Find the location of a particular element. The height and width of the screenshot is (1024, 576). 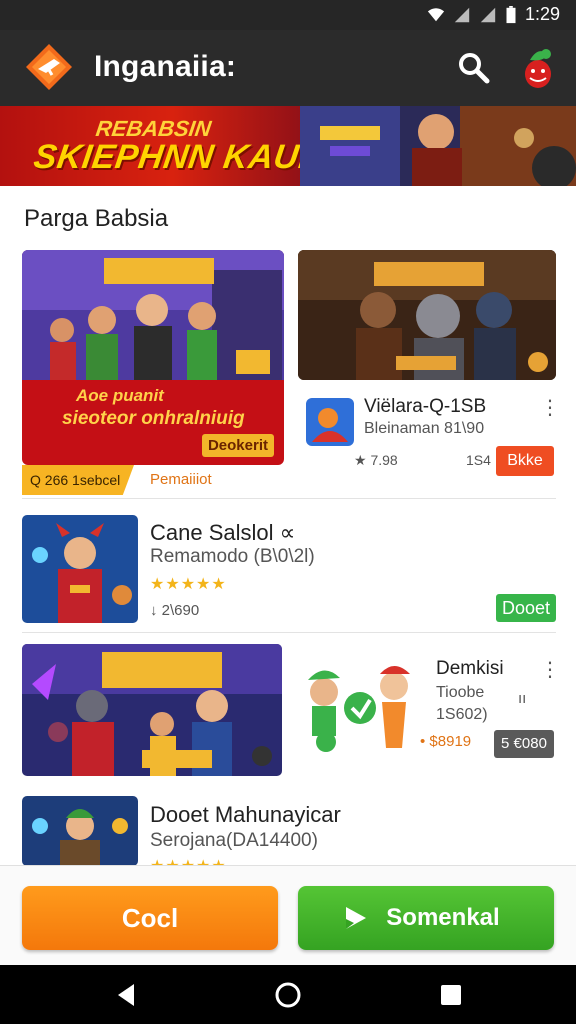

list-item-3-title: Dooet Mahunayicar is located at coordinates (245, 814).